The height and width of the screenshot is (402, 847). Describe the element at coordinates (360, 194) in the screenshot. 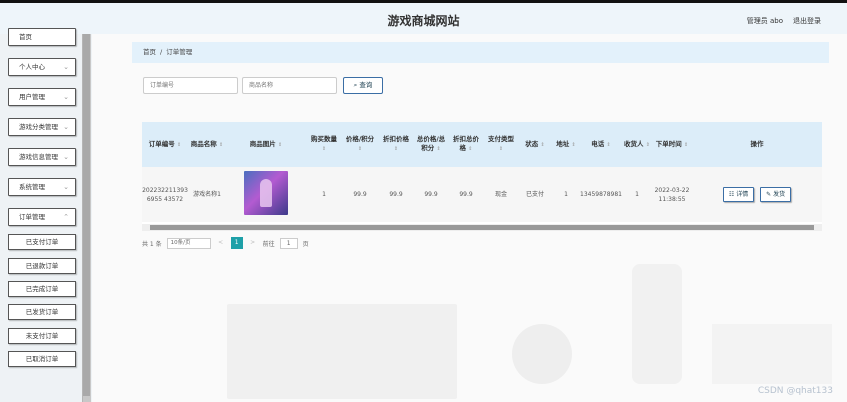

I see `cell-price: 99.9` at that location.